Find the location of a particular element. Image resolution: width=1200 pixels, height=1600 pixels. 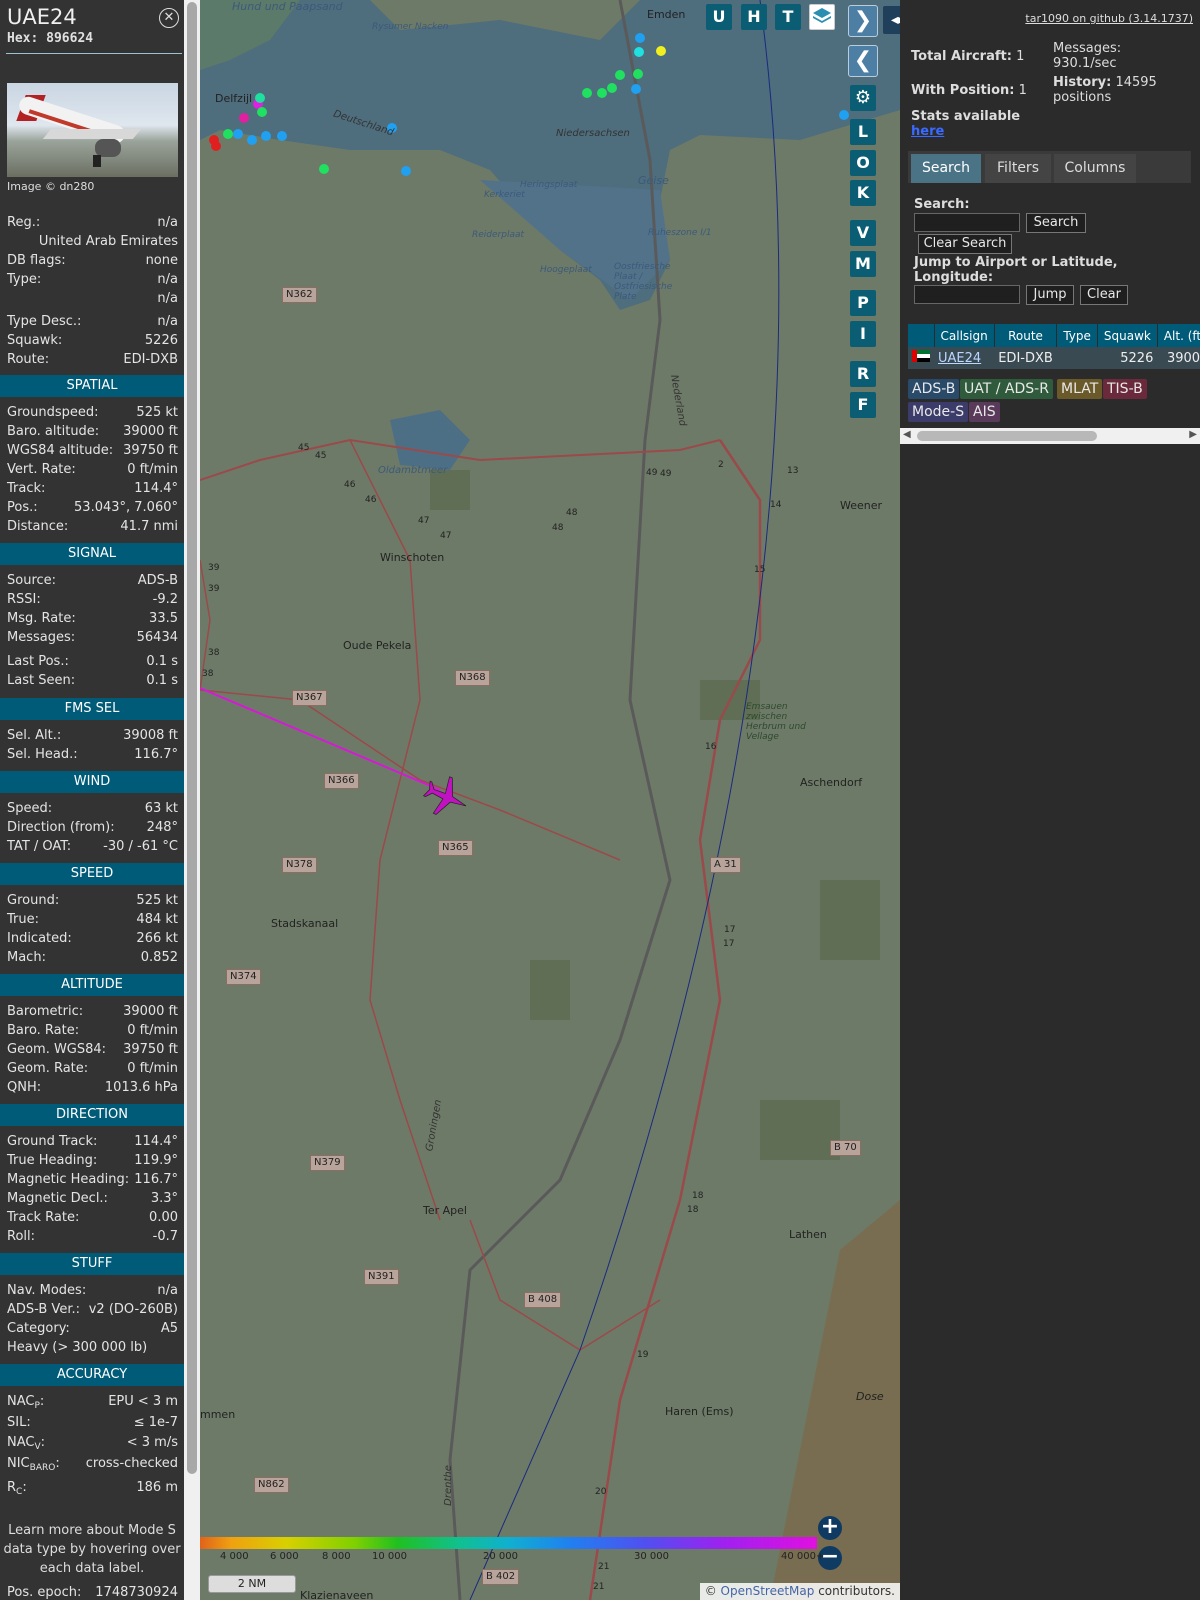

clear-search-button: Clear Search is located at coordinates (965, 244).